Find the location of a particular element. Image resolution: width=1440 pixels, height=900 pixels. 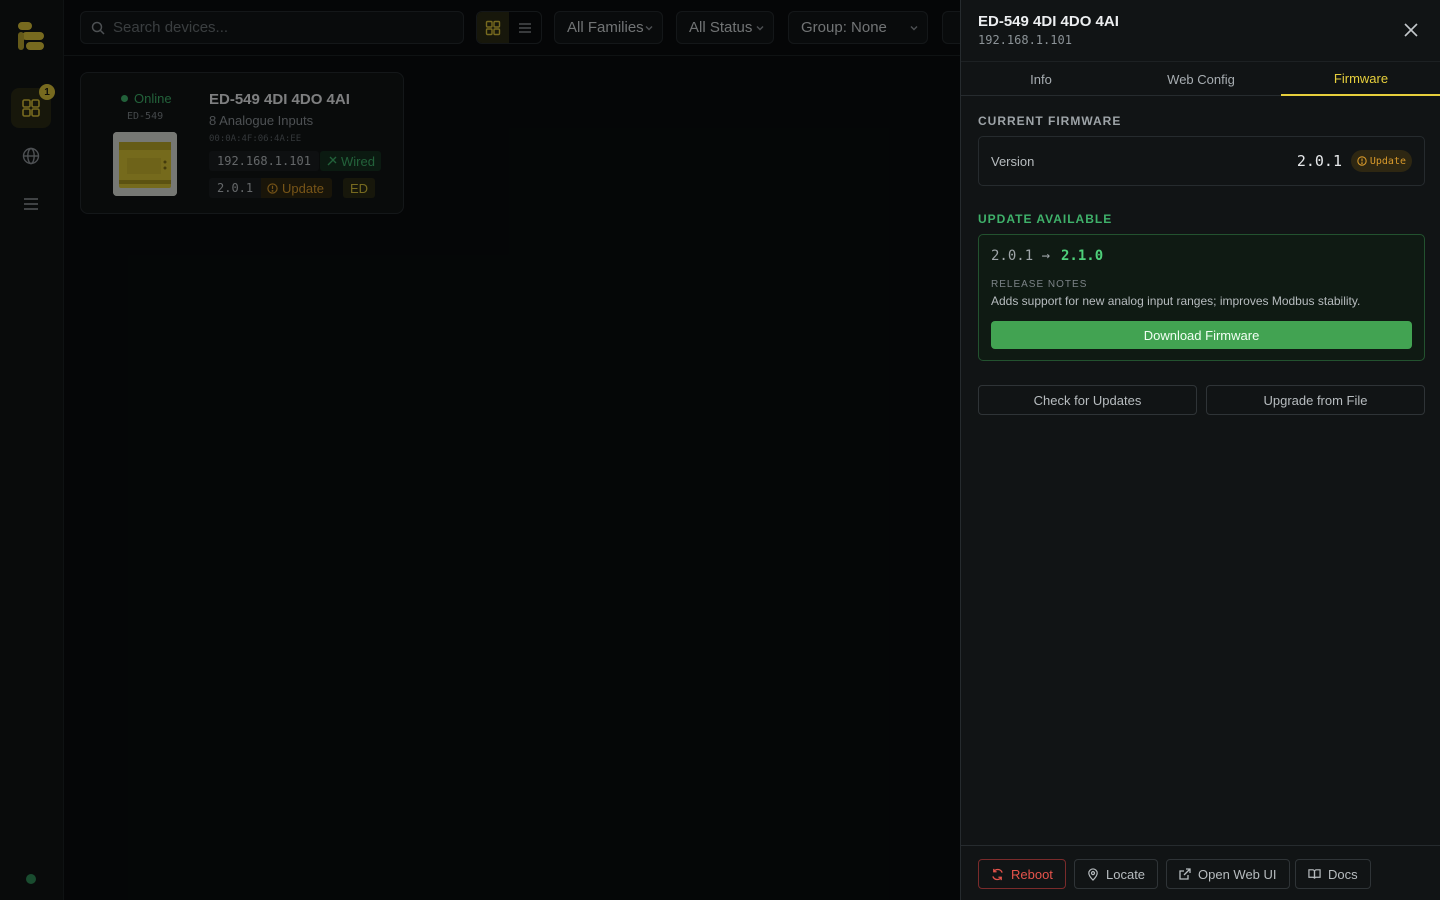

open-web-ui-label: Open Web UI is located at coordinates (1237, 874).